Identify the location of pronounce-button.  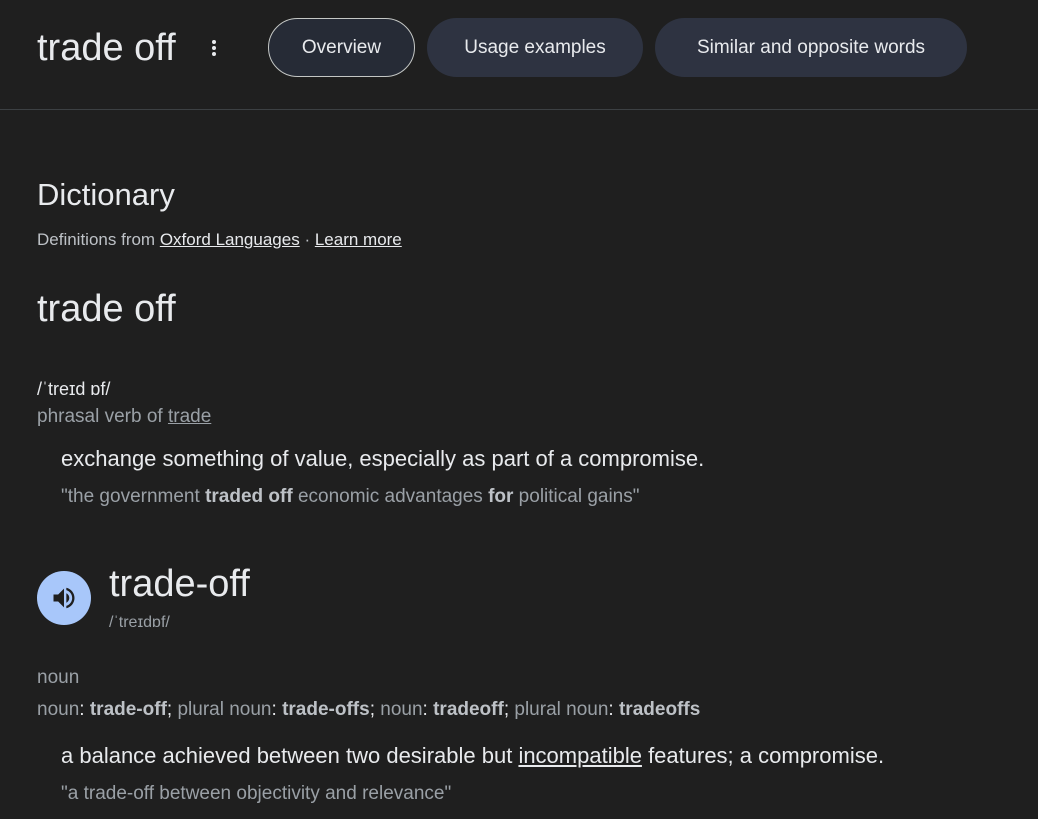
(64, 598).